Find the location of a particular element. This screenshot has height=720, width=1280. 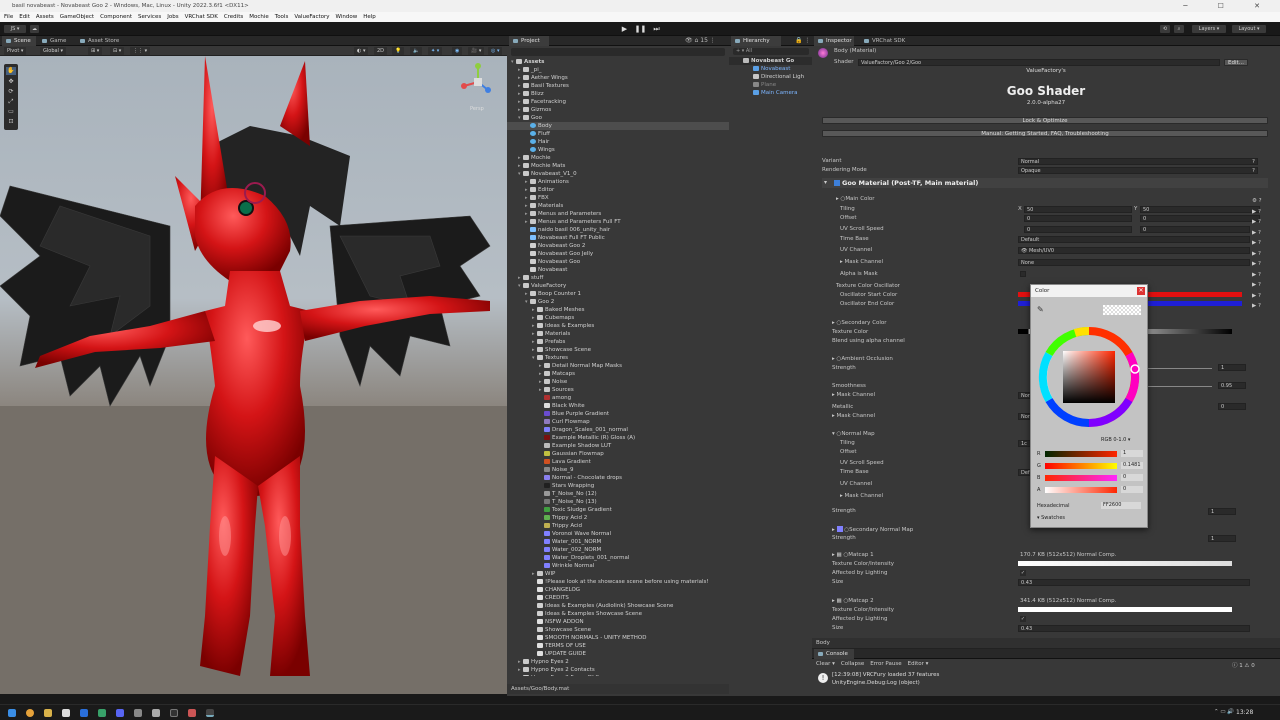

sn-strength-field: 1 is located at coordinates (1222, 538).